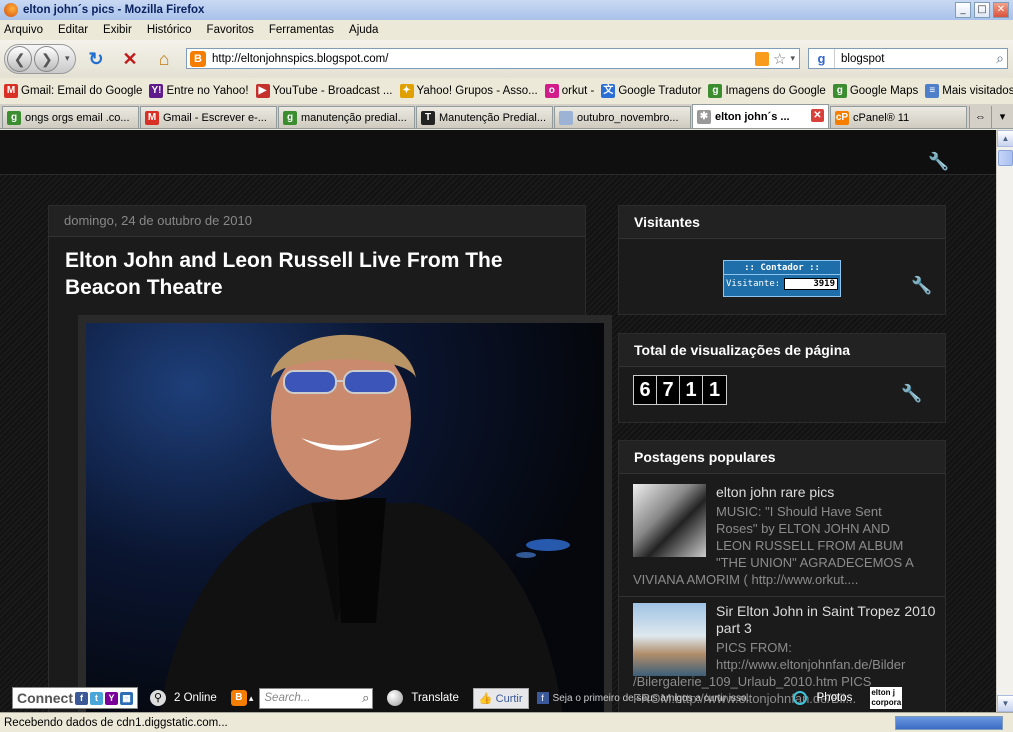 Image resolution: width=1013 pixels, height=732 pixels. I want to click on bookmark-item: 文 Google Tradutor, so click(651, 91).